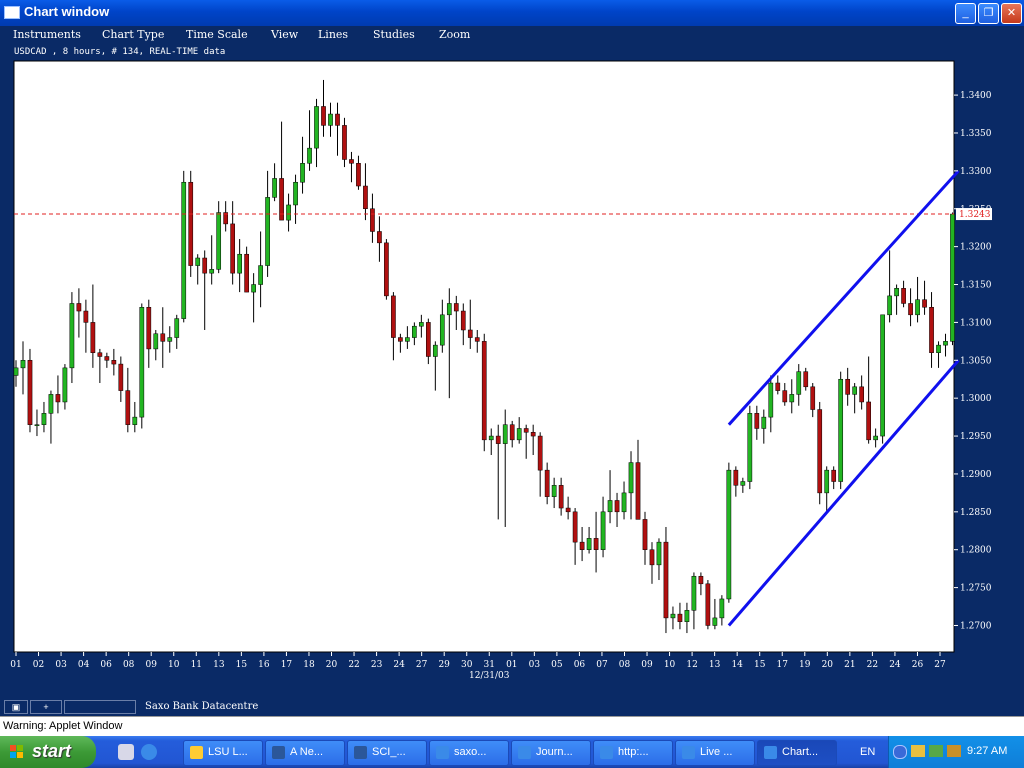  I want to click on x-tick-label: 24, so click(399, 665).